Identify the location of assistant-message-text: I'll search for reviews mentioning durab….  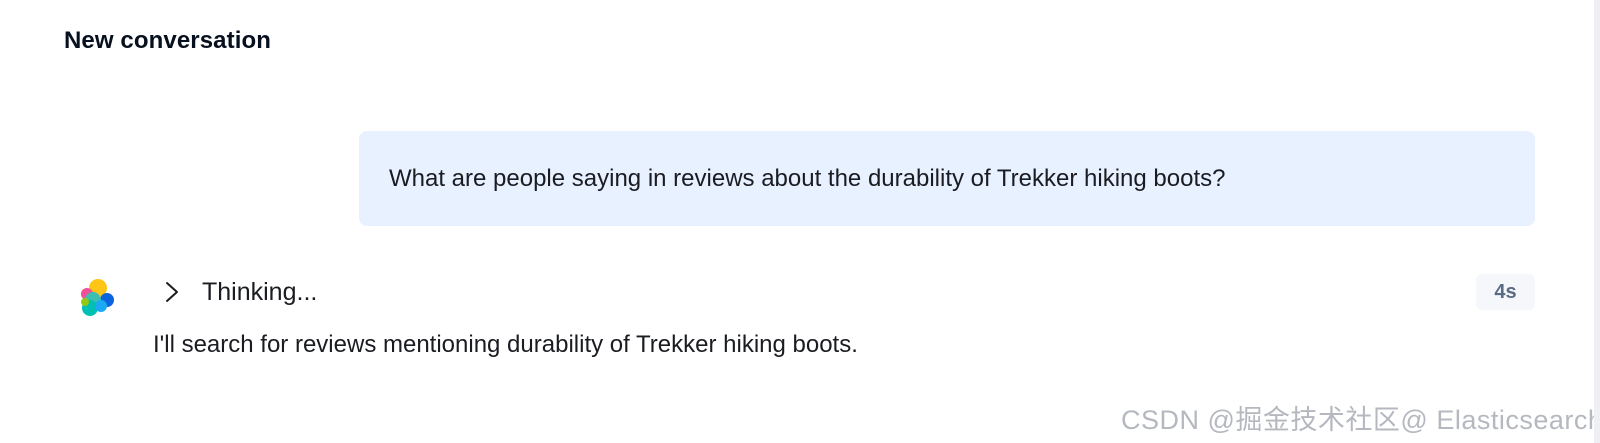
(505, 344).